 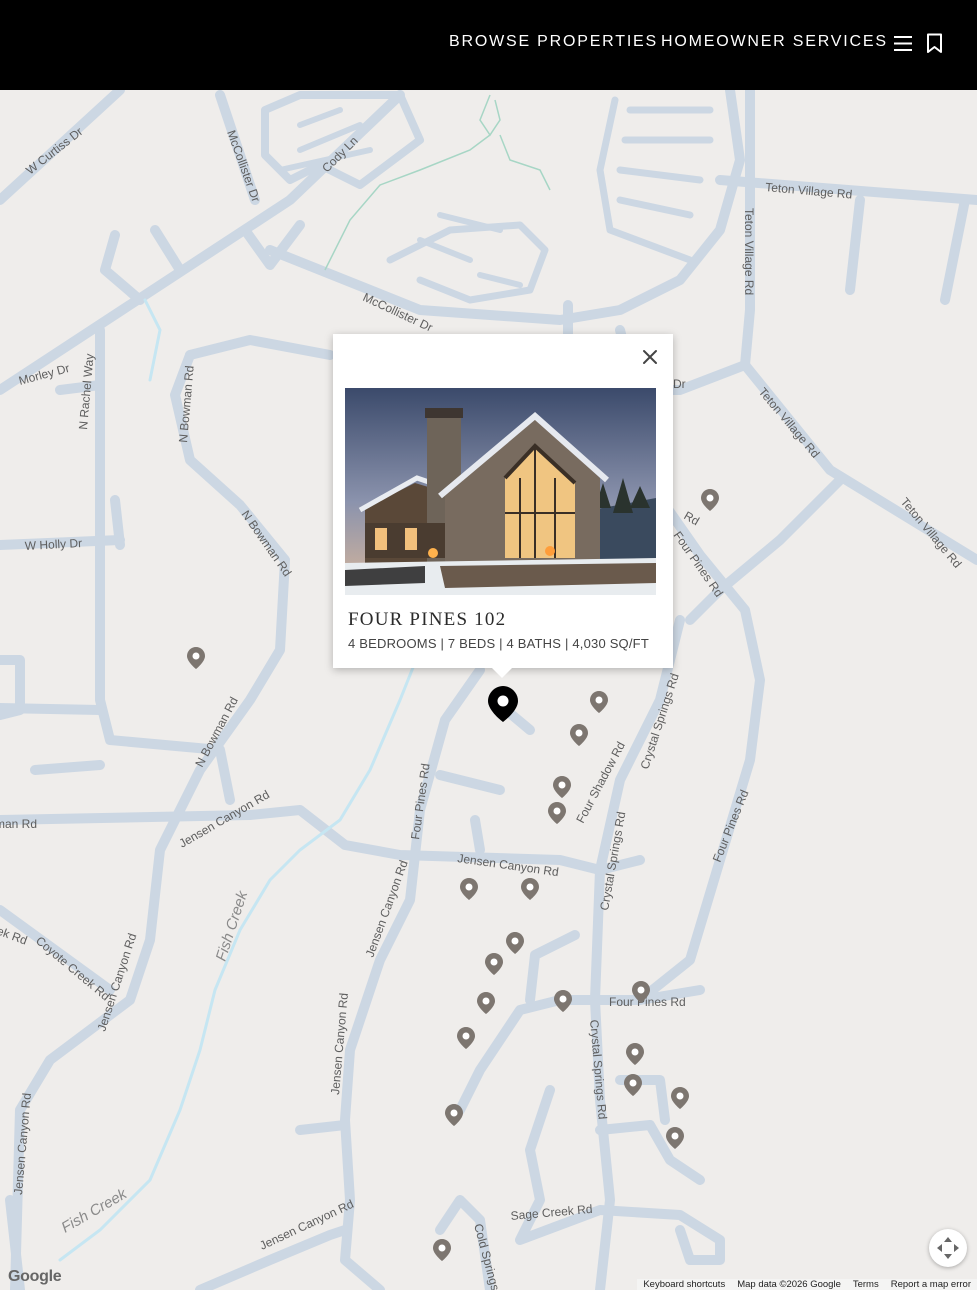 What do you see at coordinates (73, 969) in the screenshot?
I see `street-label: Coyote Creek Rd` at bounding box center [73, 969].